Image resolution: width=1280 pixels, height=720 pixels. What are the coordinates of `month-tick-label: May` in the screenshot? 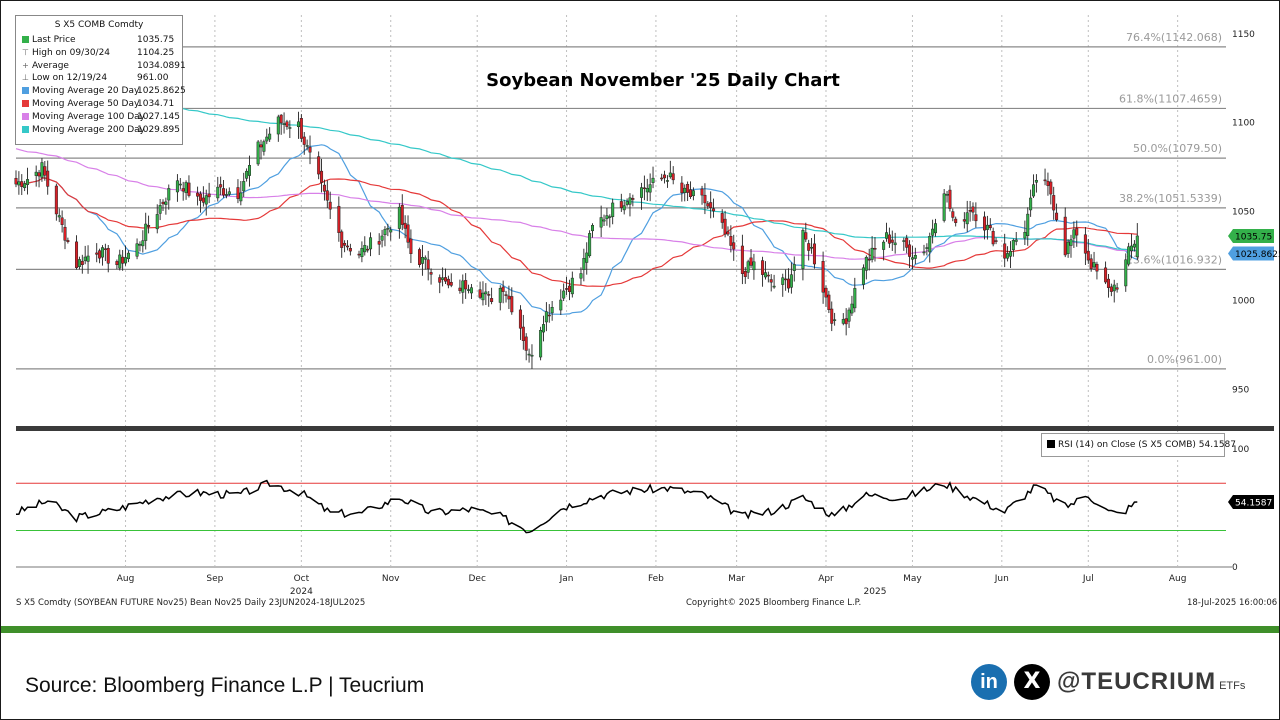 It's located at (912, 579).